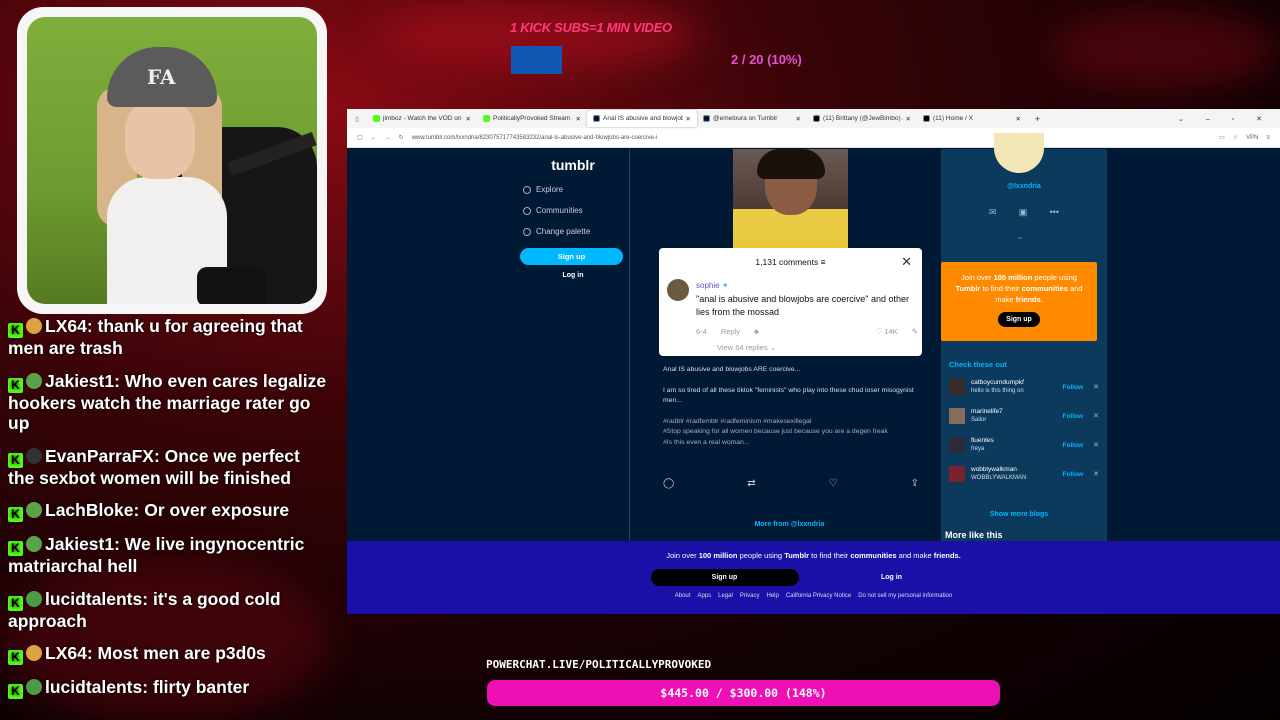 The image size is (1280, 720). I want to click on dislike-icon: ✎, so click(915, 331).